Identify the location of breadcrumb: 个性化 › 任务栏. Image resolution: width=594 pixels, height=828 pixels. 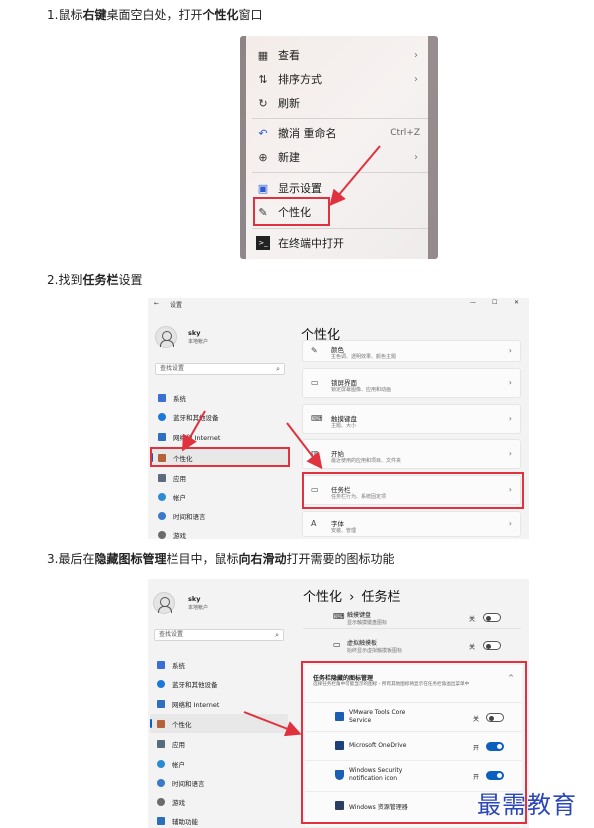
(352, 595).